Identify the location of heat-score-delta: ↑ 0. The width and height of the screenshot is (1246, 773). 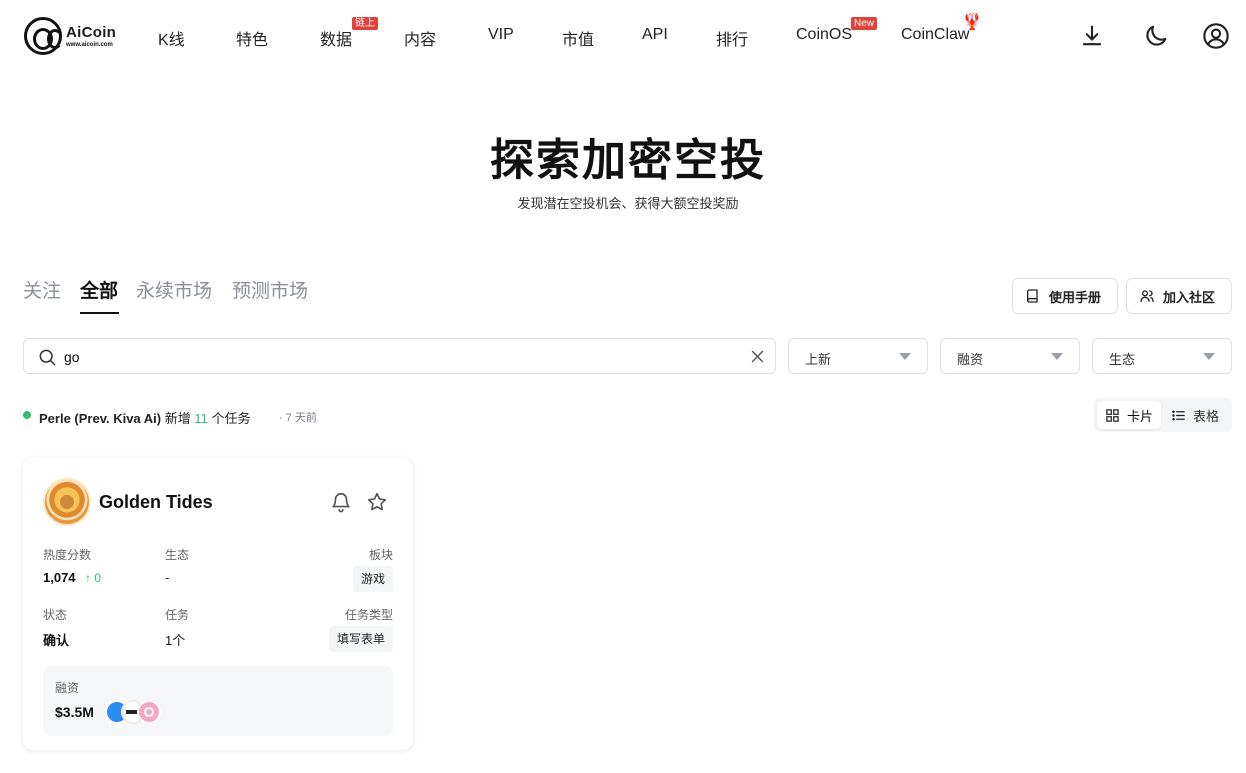
(93, 578).